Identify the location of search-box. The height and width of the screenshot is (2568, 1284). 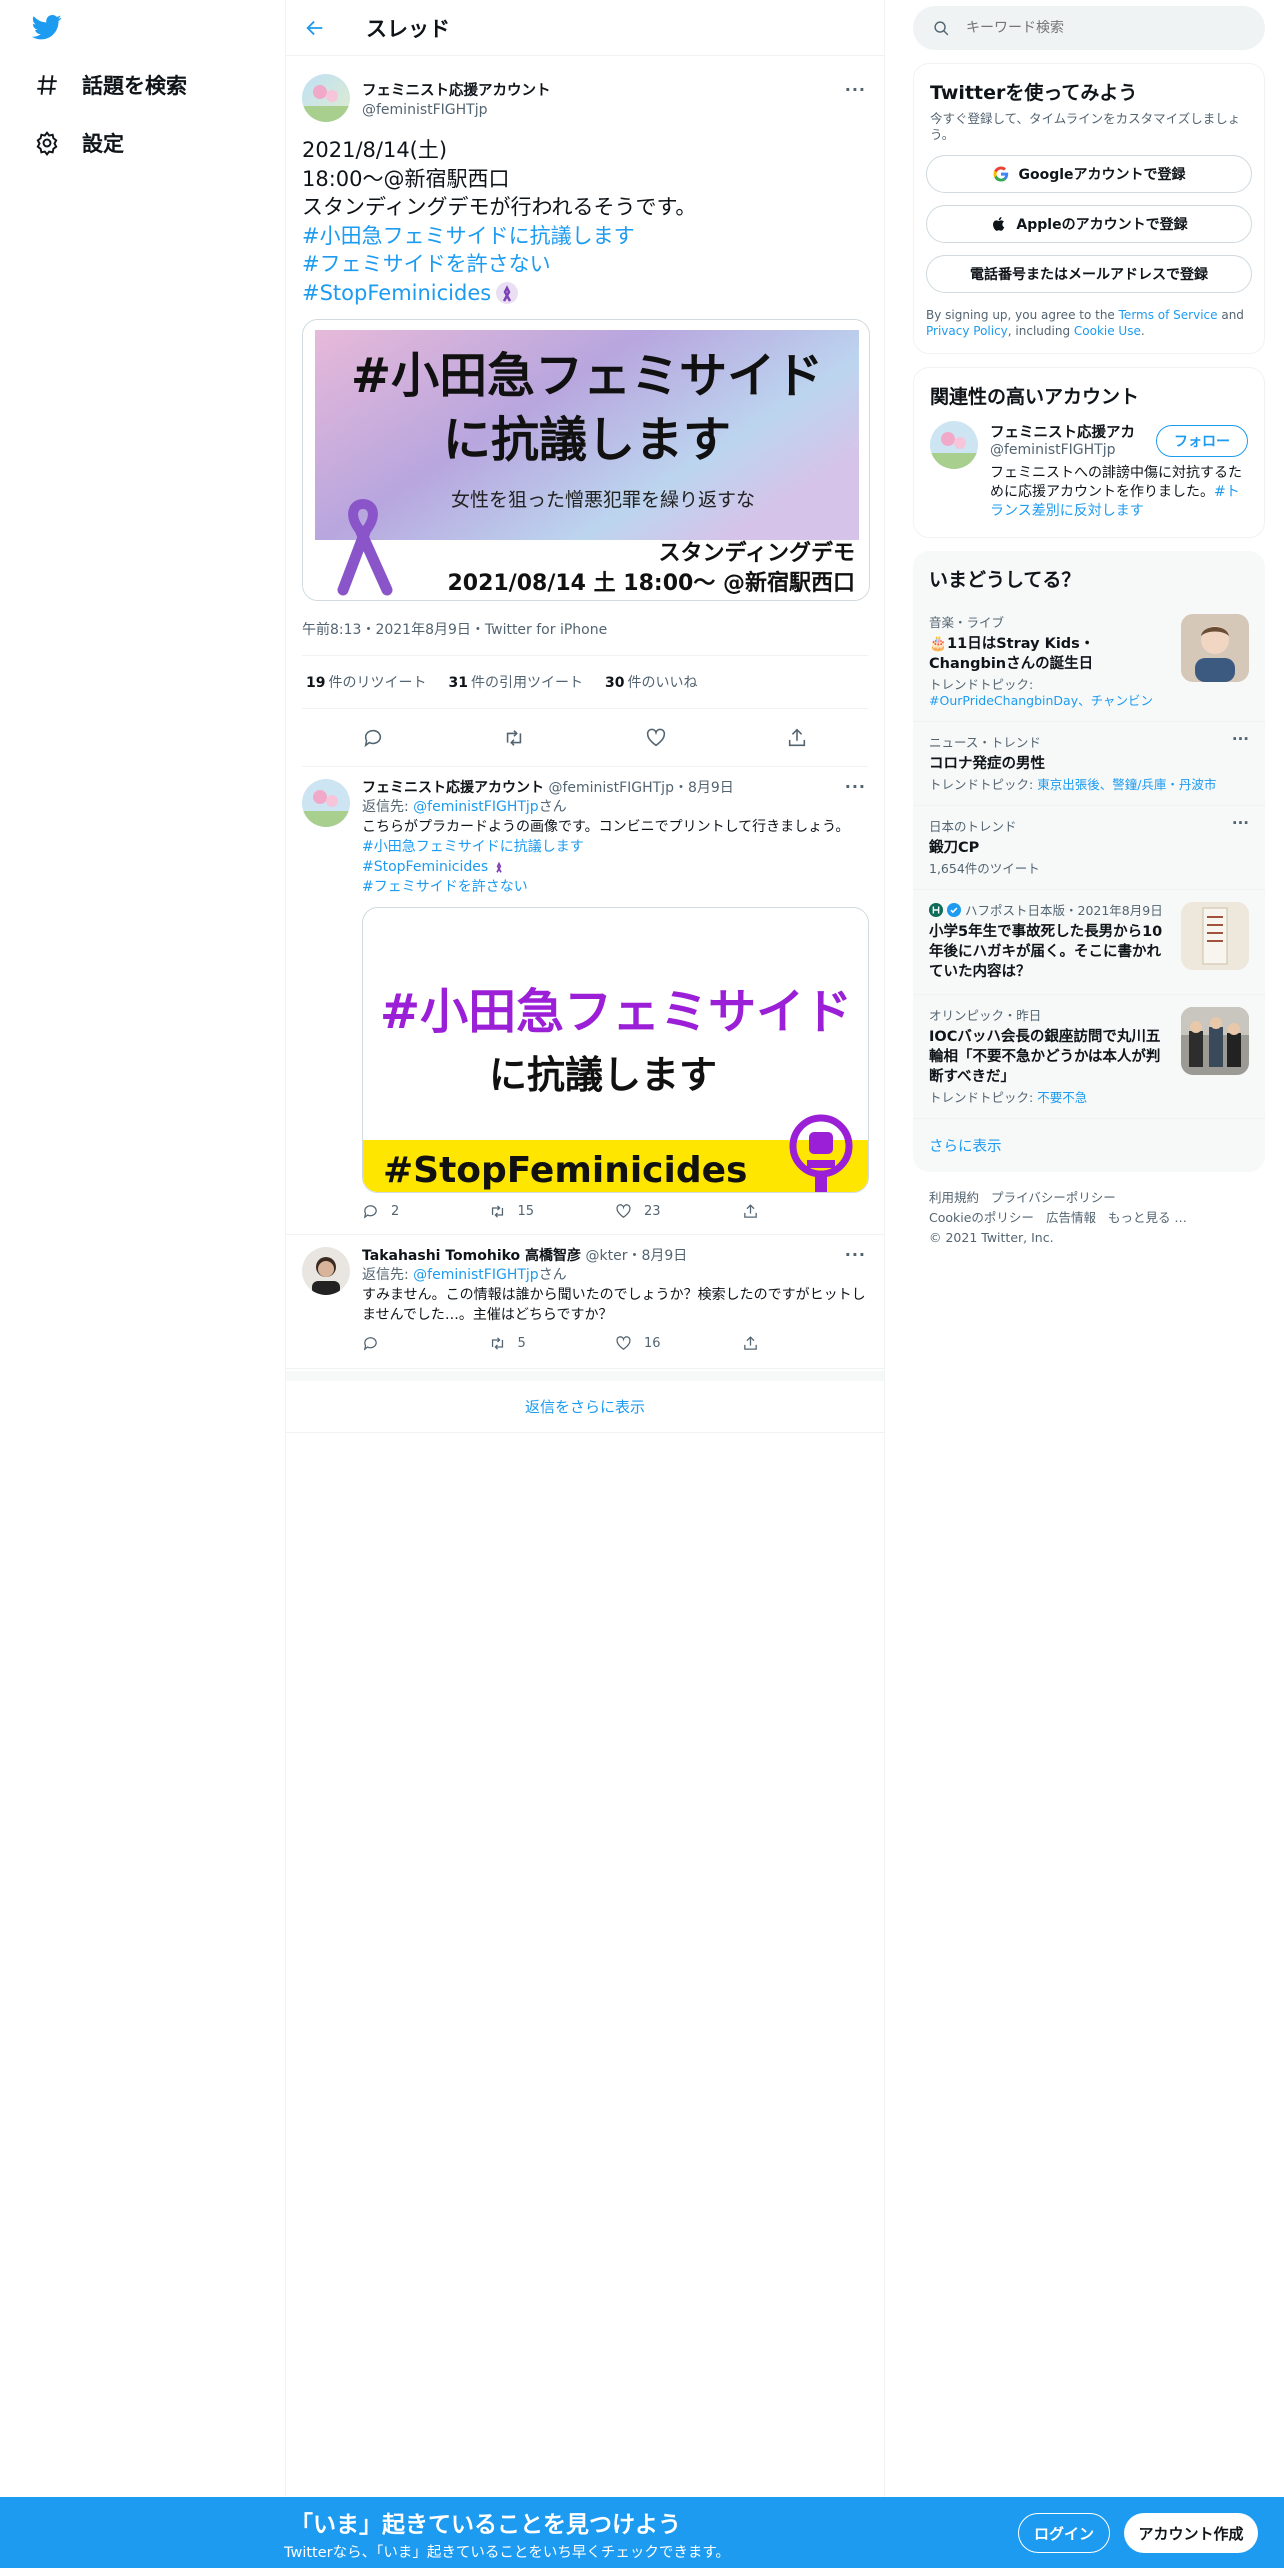
(1089, 28).